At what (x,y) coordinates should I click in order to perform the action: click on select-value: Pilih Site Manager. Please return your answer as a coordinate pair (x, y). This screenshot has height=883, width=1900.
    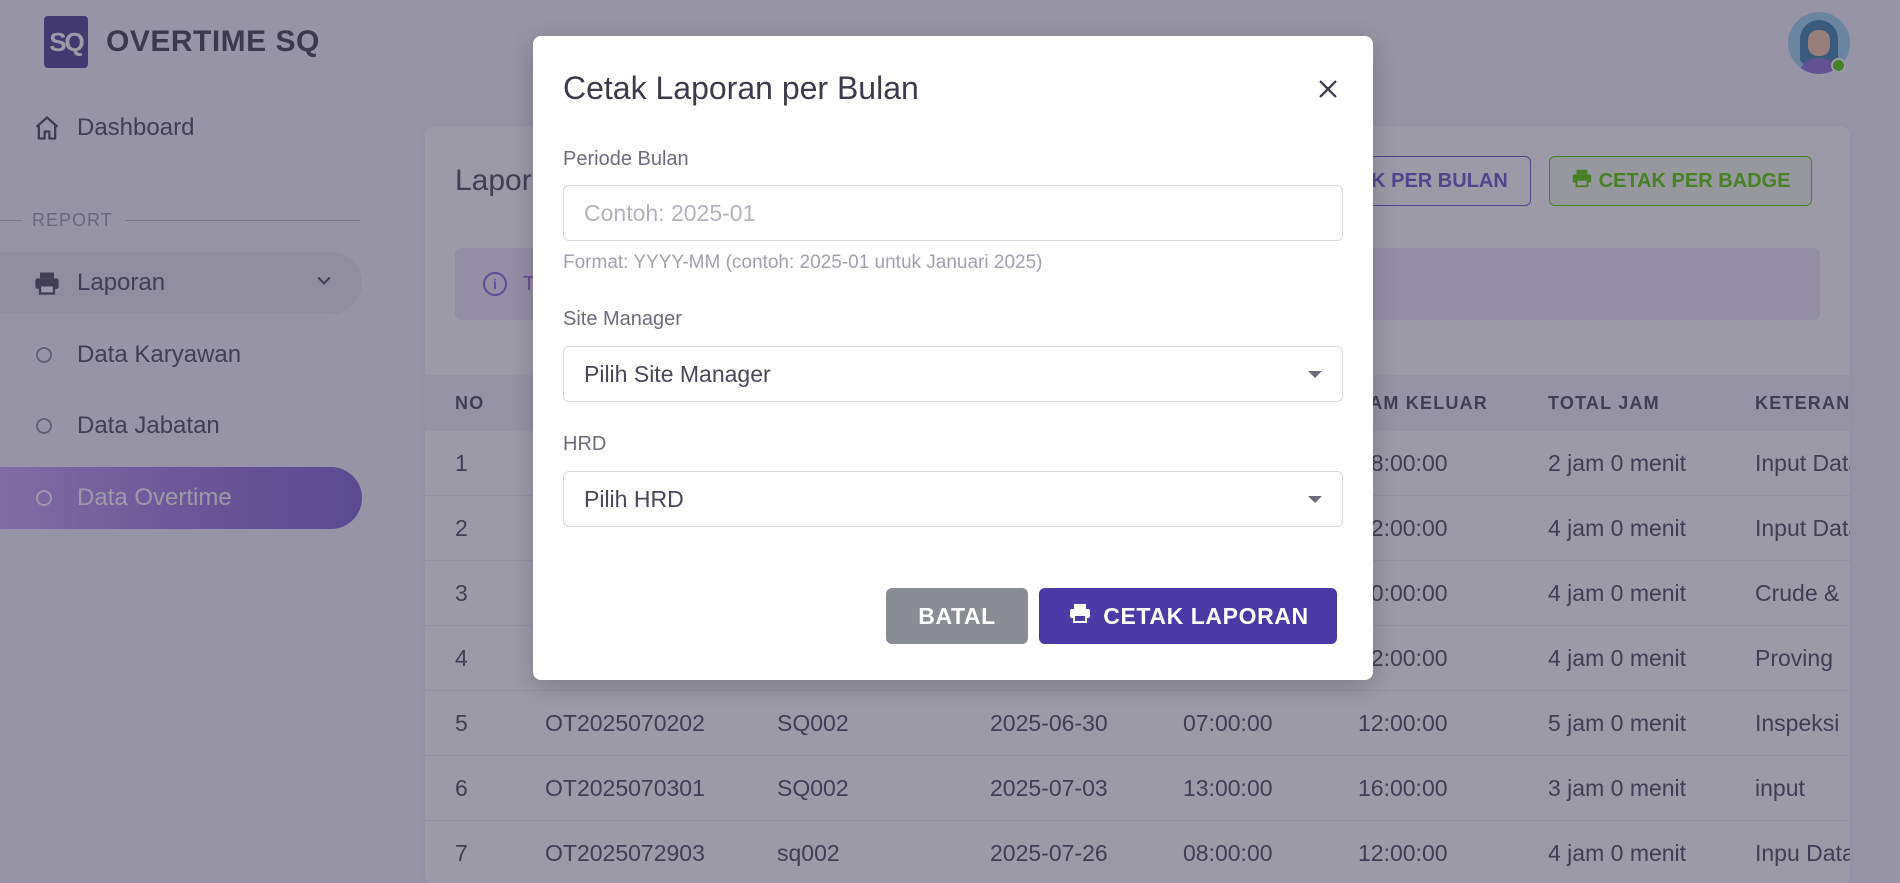
    Looking at the image, I should click on (677, 373).